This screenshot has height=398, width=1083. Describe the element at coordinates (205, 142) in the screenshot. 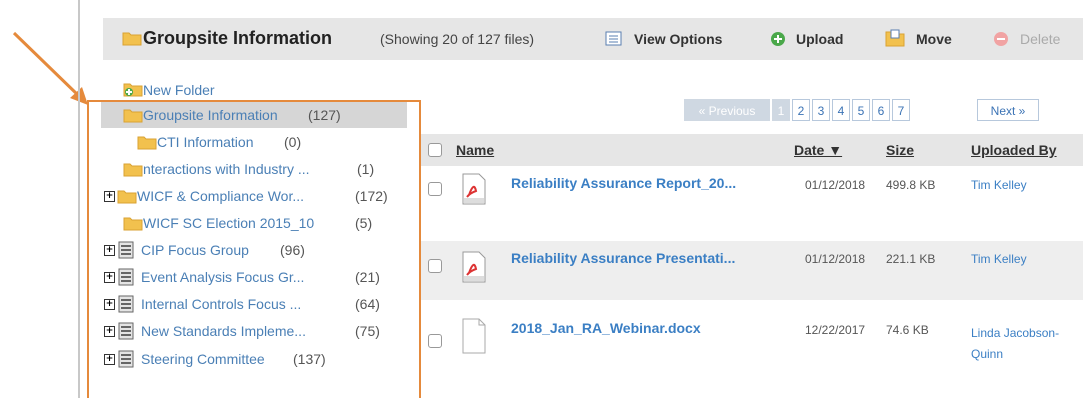

I see `tree-item-cti-information: CTI Information` at that location.